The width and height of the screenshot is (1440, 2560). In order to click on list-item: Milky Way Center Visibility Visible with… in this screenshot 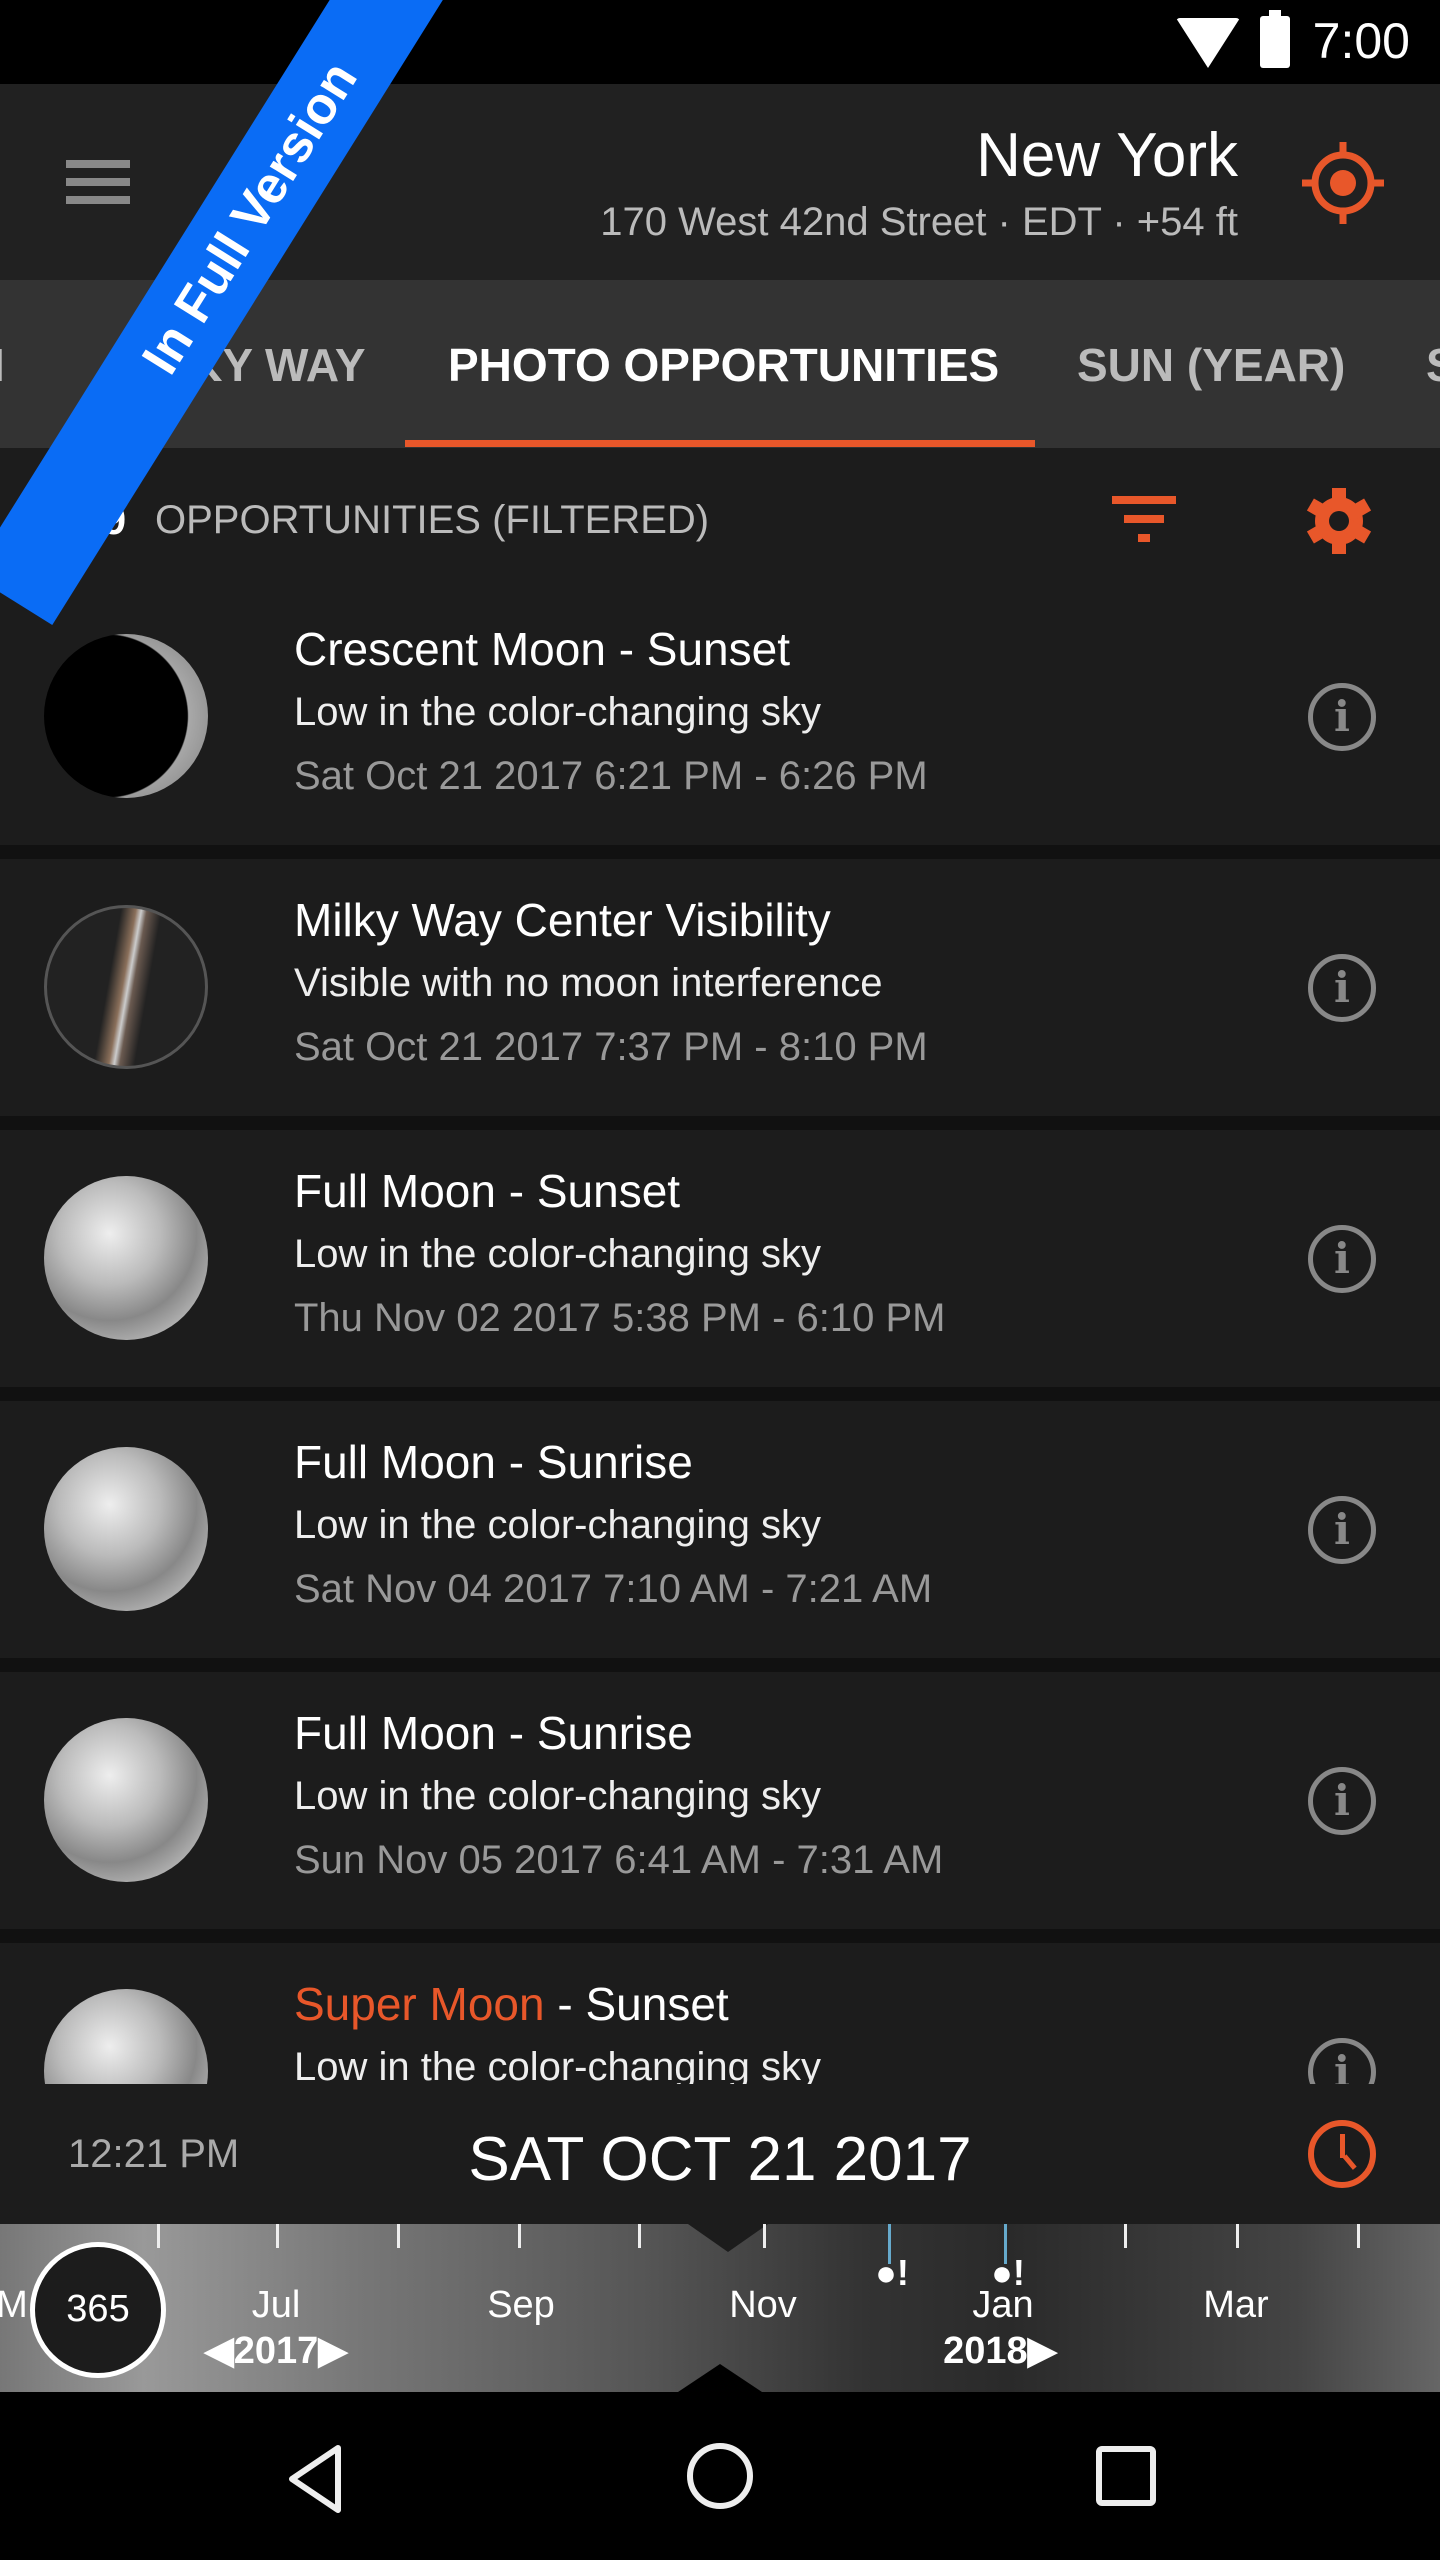, I will do `click(720, 987)`.